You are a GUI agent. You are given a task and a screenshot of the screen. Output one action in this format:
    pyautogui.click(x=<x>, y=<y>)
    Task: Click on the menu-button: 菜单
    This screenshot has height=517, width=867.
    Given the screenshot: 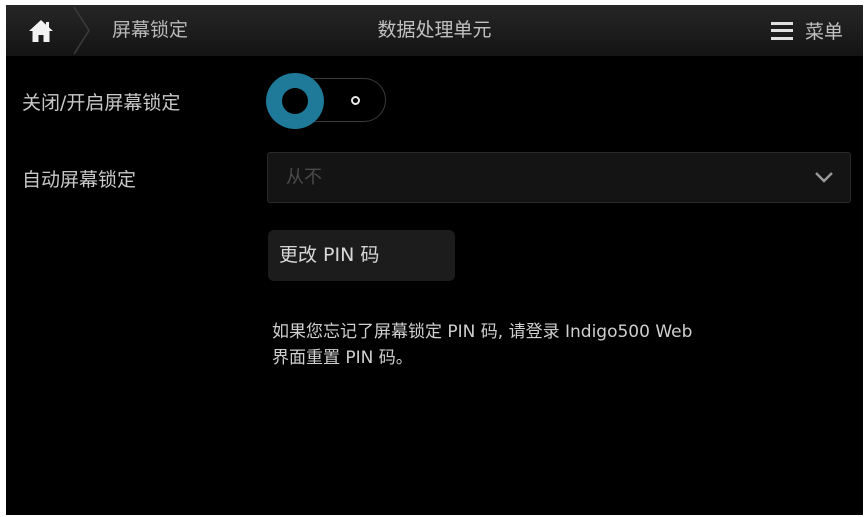 What is the action you would take?
    pyautogui.click(x=806, y=30)
    